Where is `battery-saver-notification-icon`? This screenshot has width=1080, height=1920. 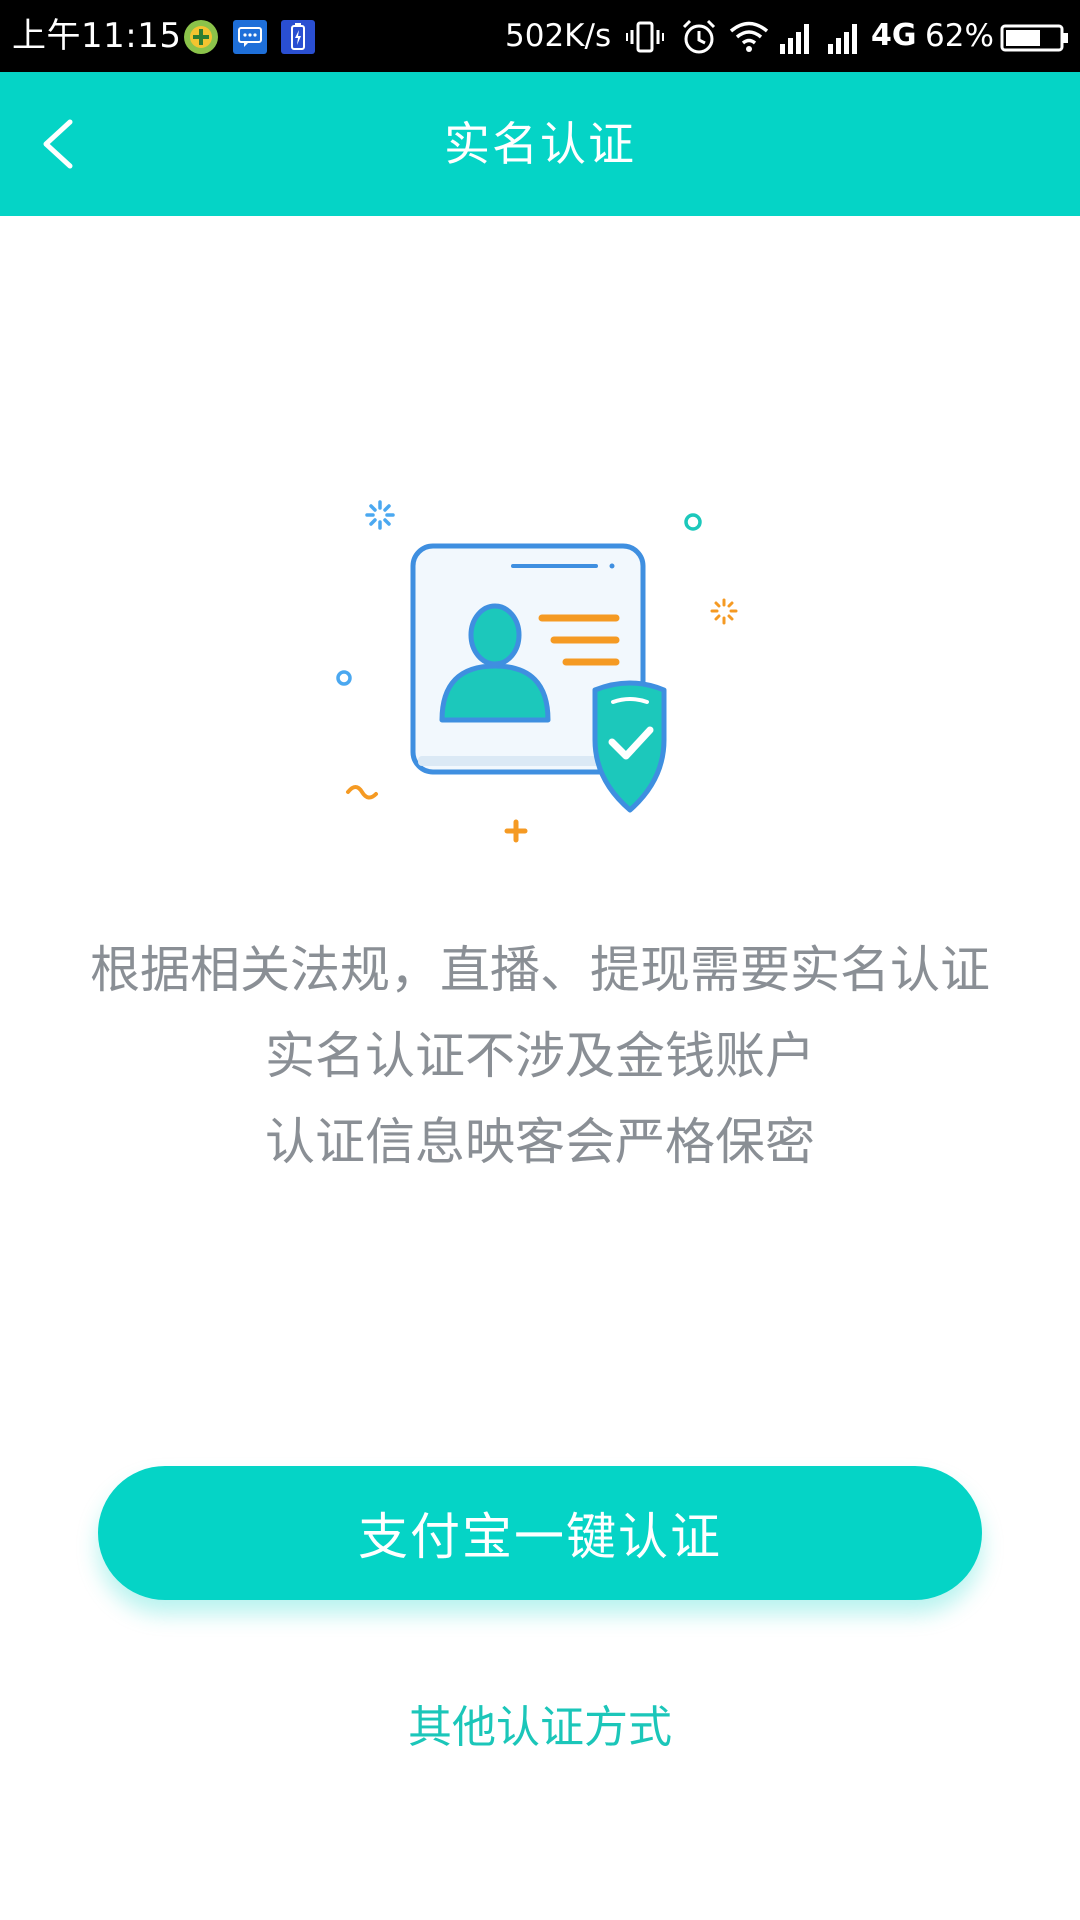
battery-saver-notification-icon is located at coordinates (298, 37).